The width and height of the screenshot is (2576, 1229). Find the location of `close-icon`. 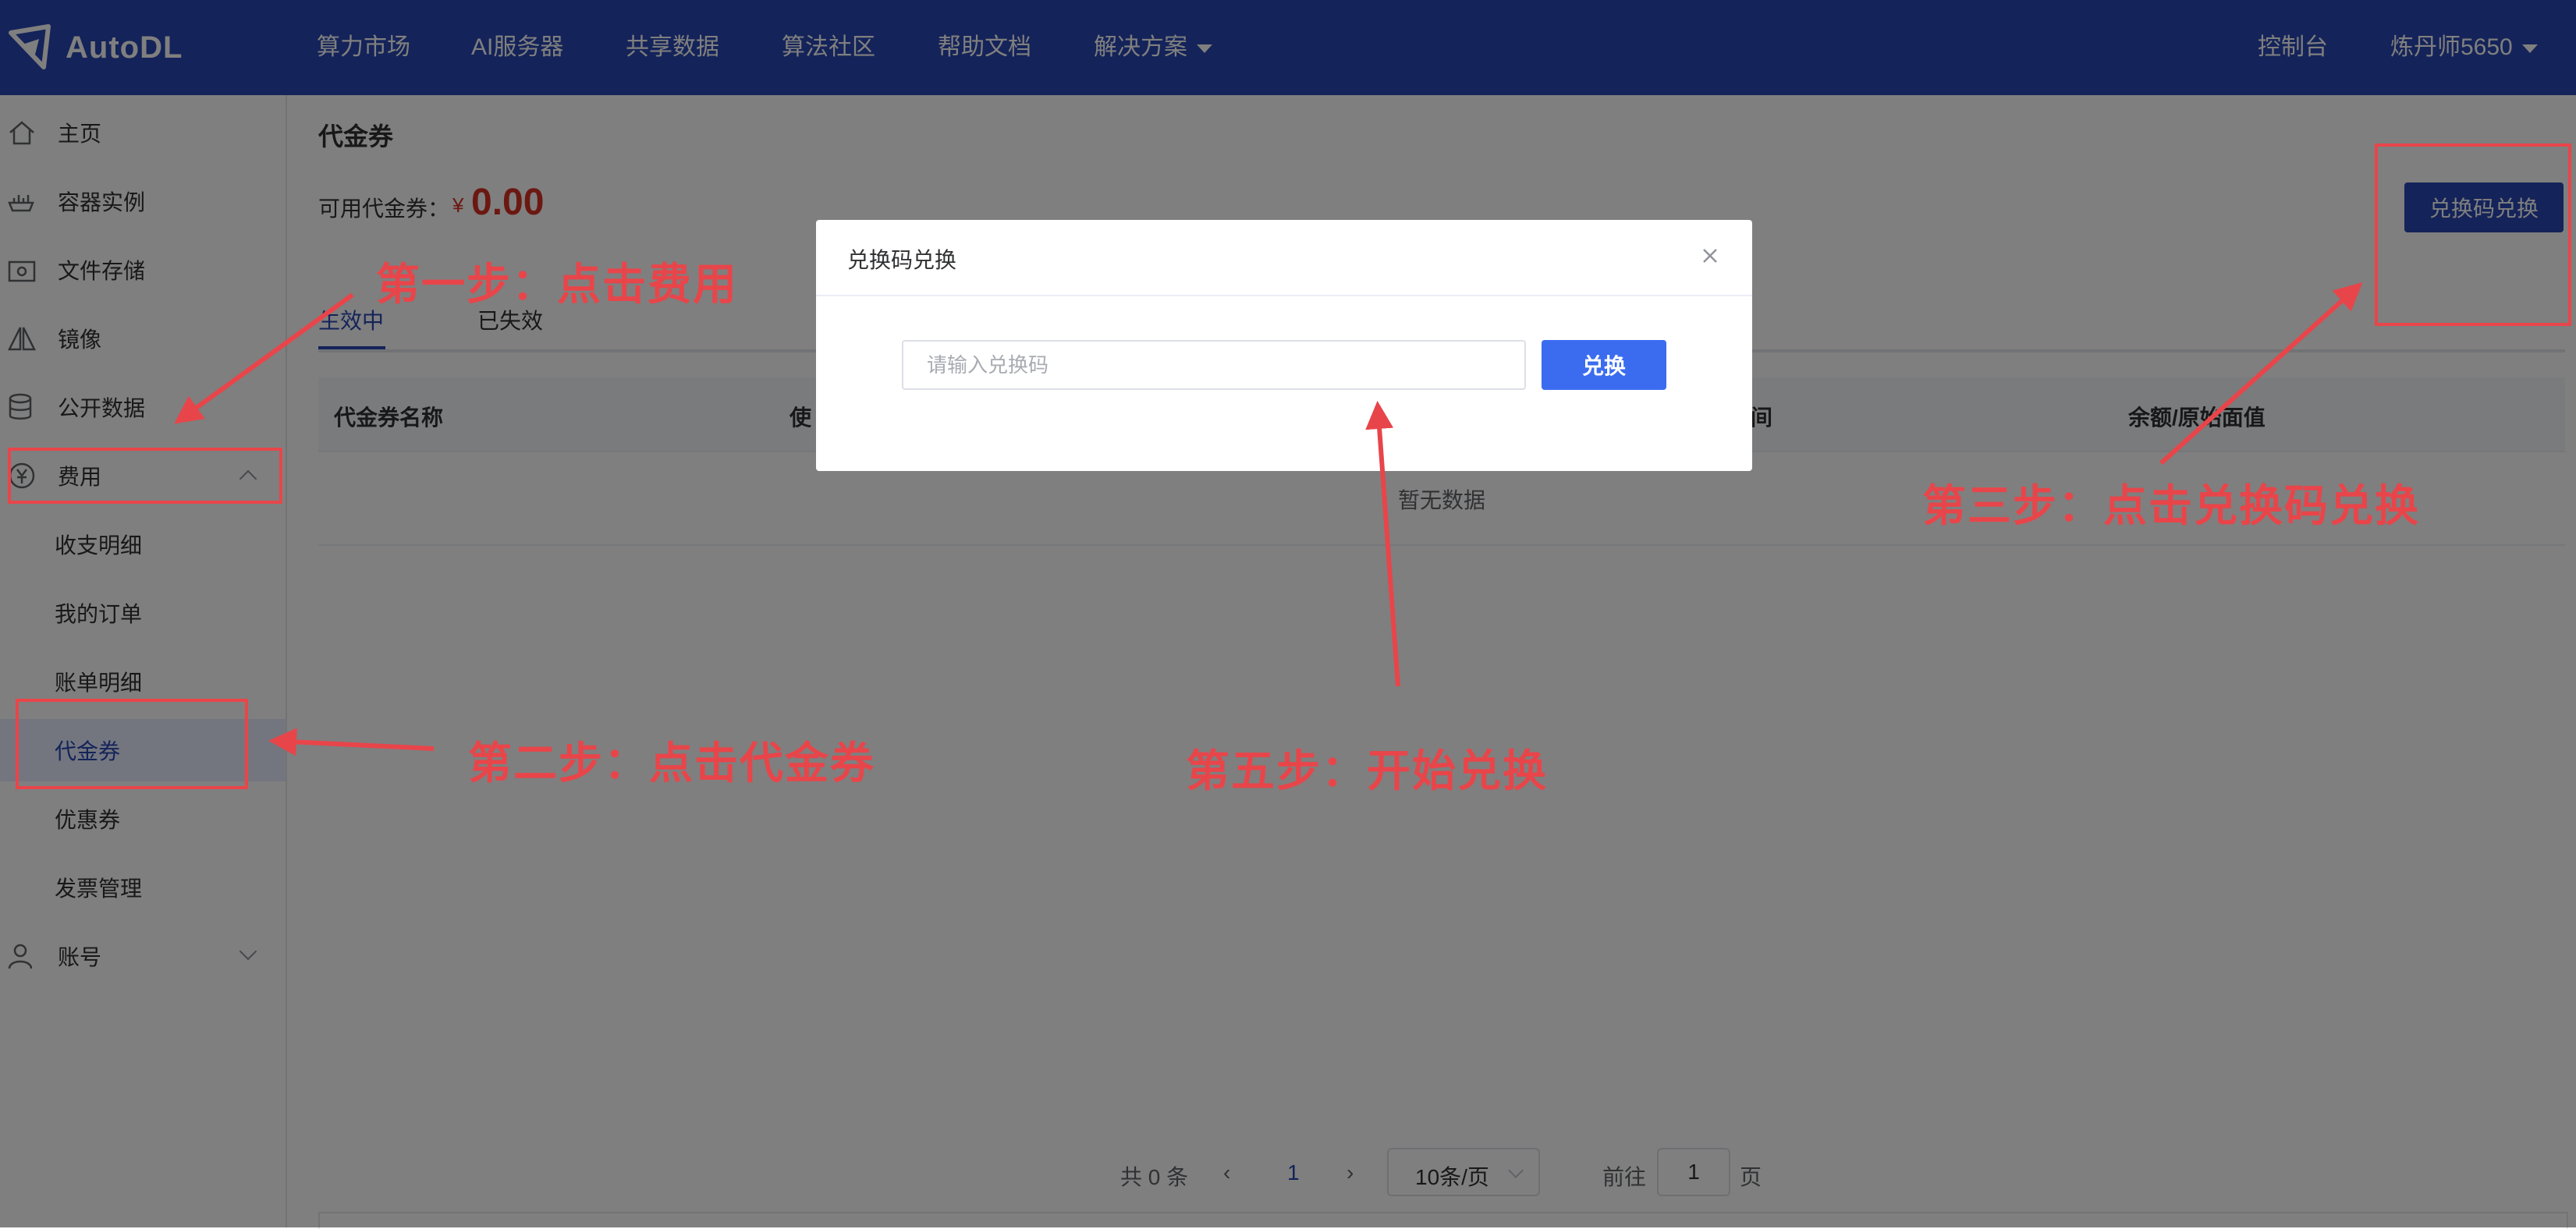

close-icon is located at coordinates (1710, 256).